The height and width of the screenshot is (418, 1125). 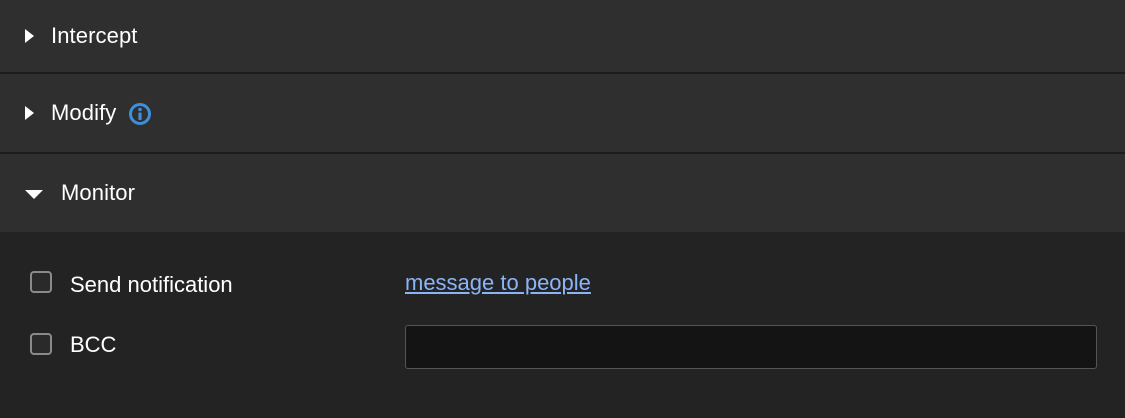 I want to click on bcc-label: BCC, so click(x=93, y=344).